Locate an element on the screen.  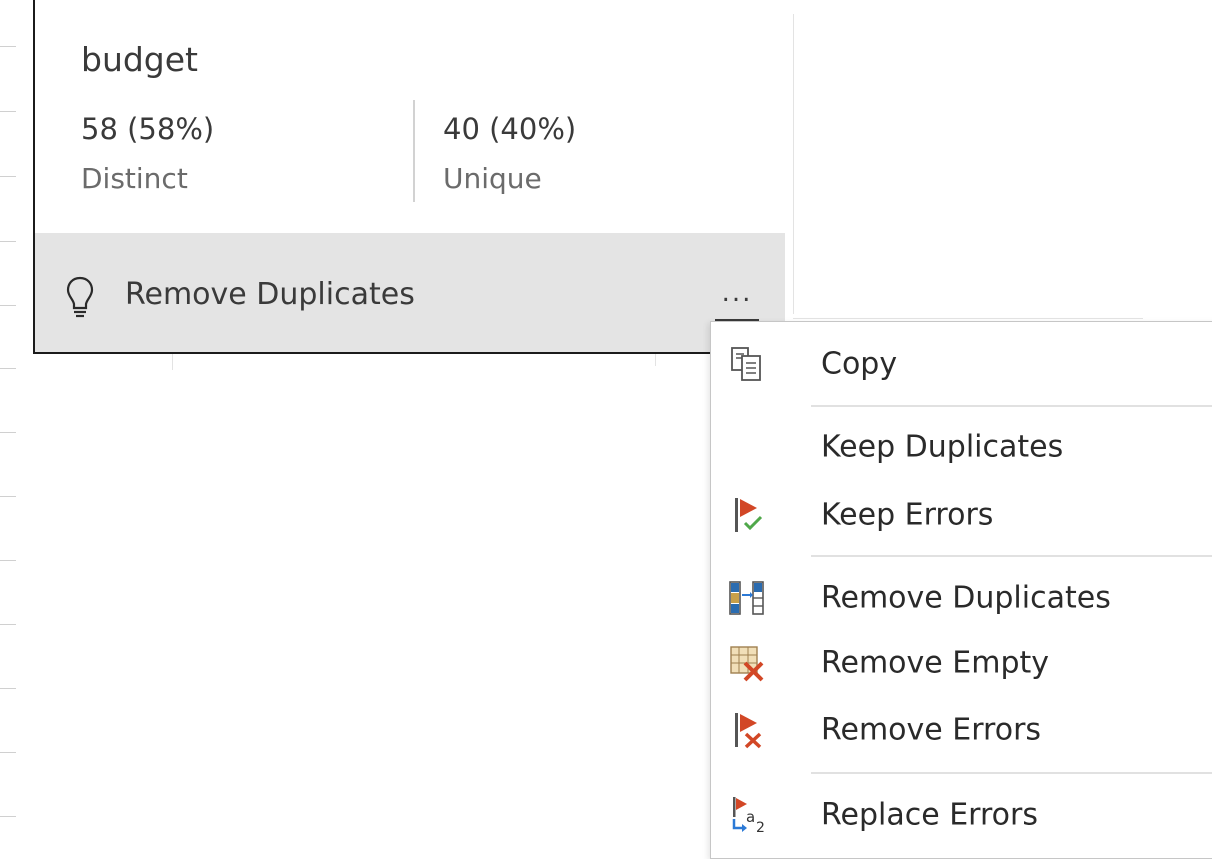
column-name: budget is located at coordinates (139, 59).